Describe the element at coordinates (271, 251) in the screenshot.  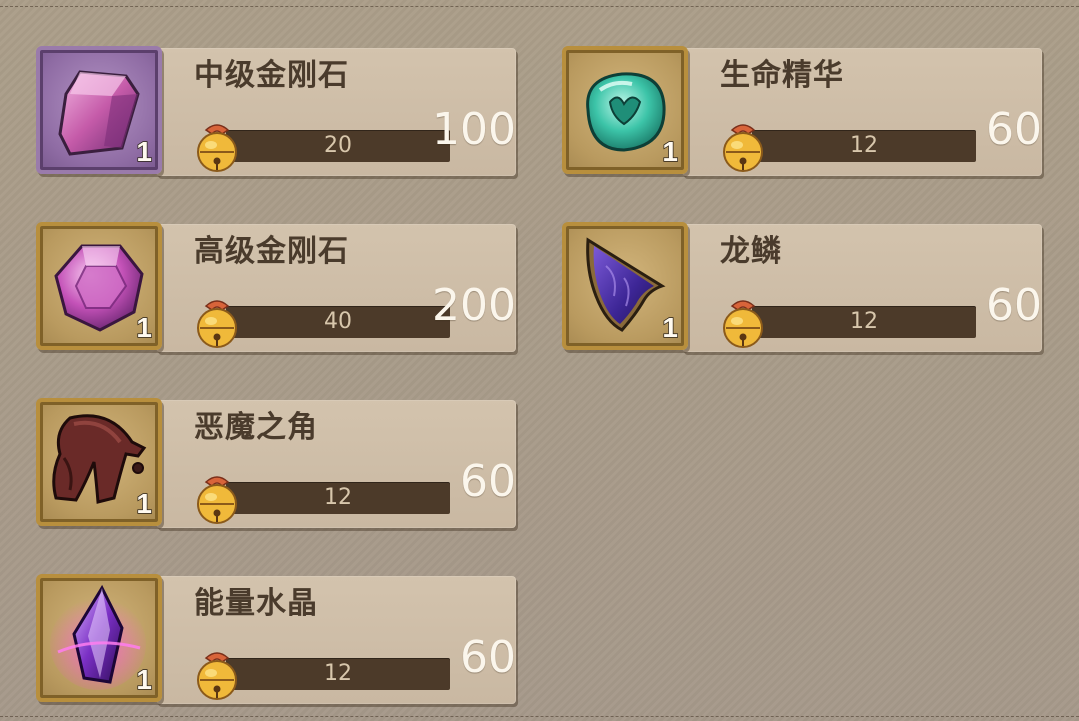
I see `item-name: 高级金刚石` at that location.